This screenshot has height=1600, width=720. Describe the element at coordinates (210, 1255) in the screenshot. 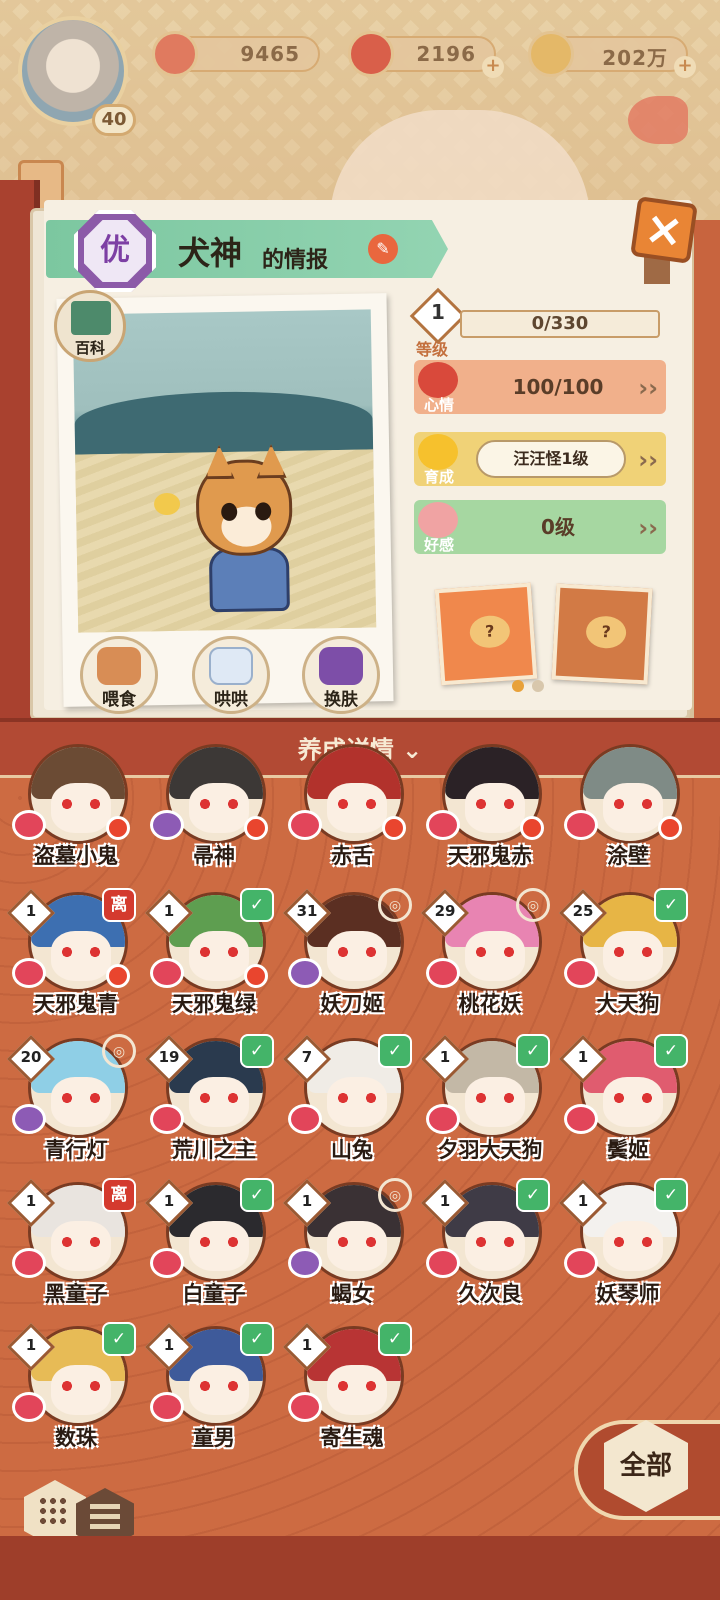

I see `shikigami-card: 1 ✓ 白童子` at that location.